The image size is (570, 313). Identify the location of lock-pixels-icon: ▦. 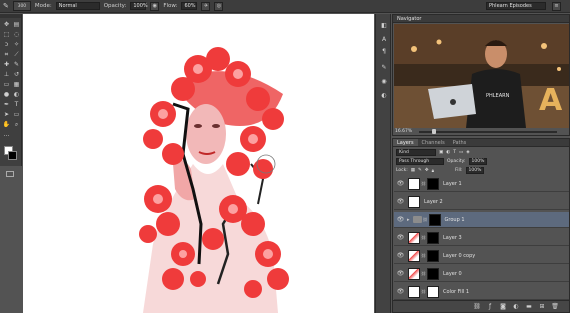
(413, 170).